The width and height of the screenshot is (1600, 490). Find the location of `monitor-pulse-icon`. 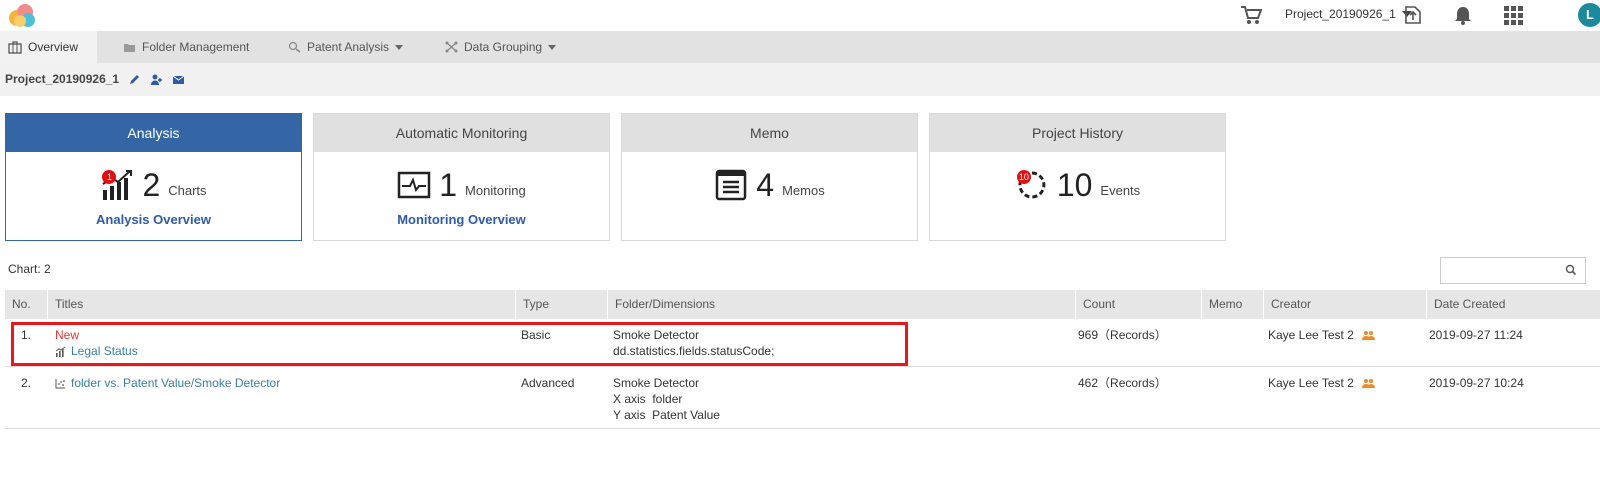

monitor-pulse-icon is located at coordinates (414, 185).